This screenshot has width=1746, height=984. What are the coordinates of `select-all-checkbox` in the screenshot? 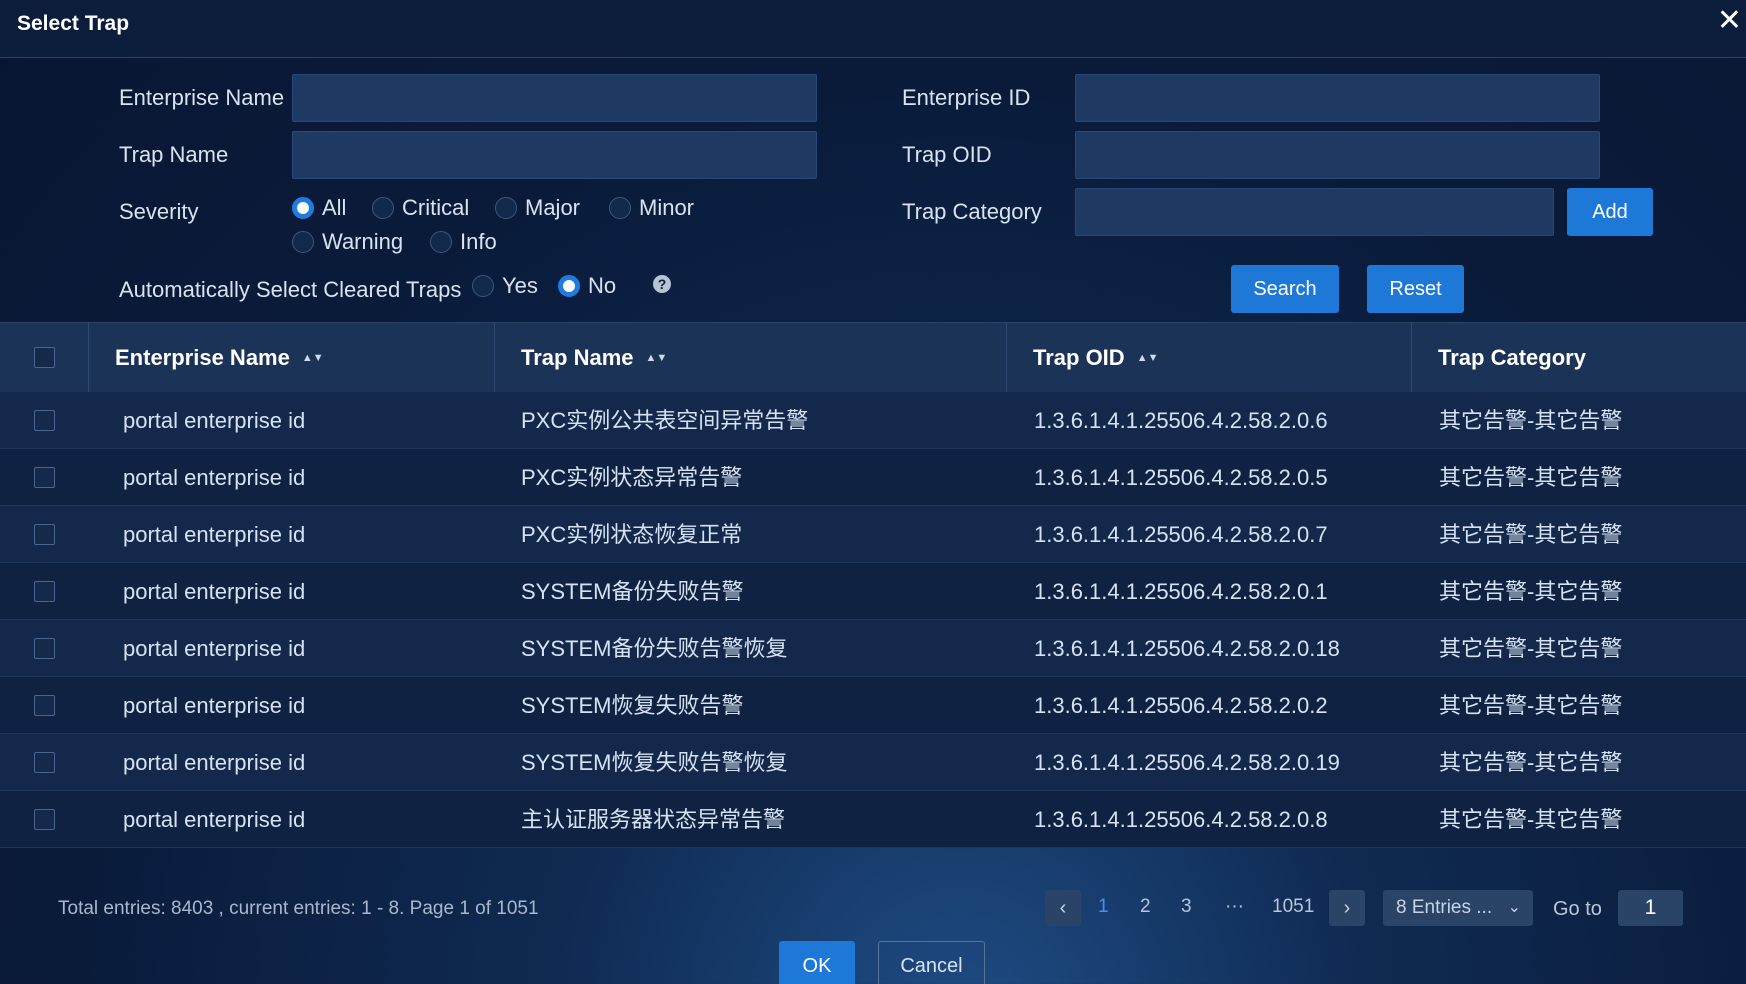 It's located at (44, 357).